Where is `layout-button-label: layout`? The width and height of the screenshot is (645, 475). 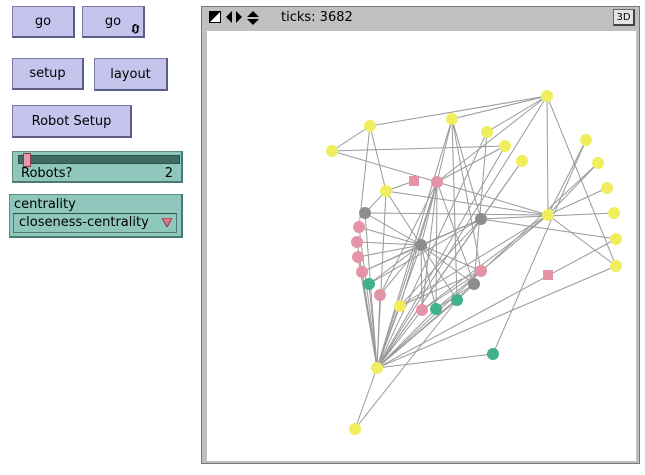
layout-button-label: layout is located at coordinates (130, 74).